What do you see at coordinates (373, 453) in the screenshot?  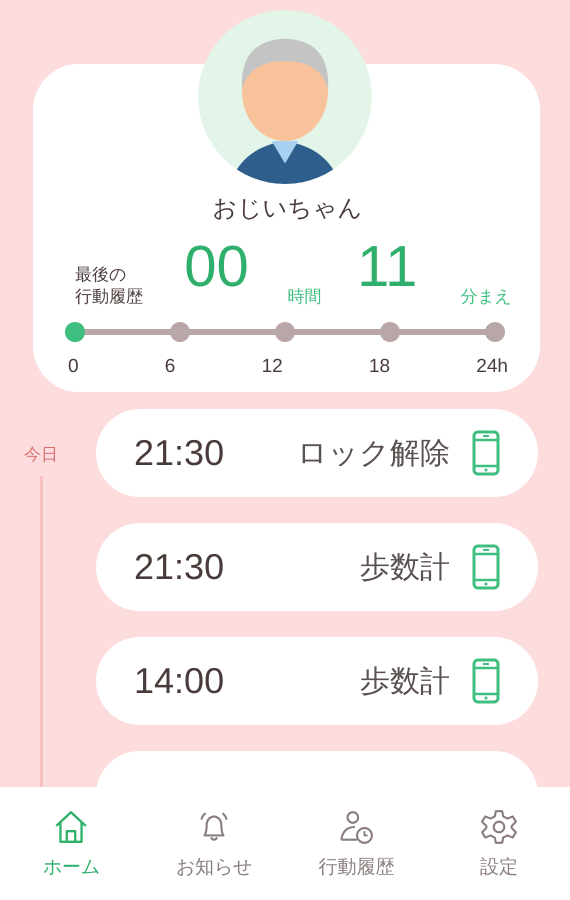 I see `entry-event: ロック解除` at bounding box center [373, 453].